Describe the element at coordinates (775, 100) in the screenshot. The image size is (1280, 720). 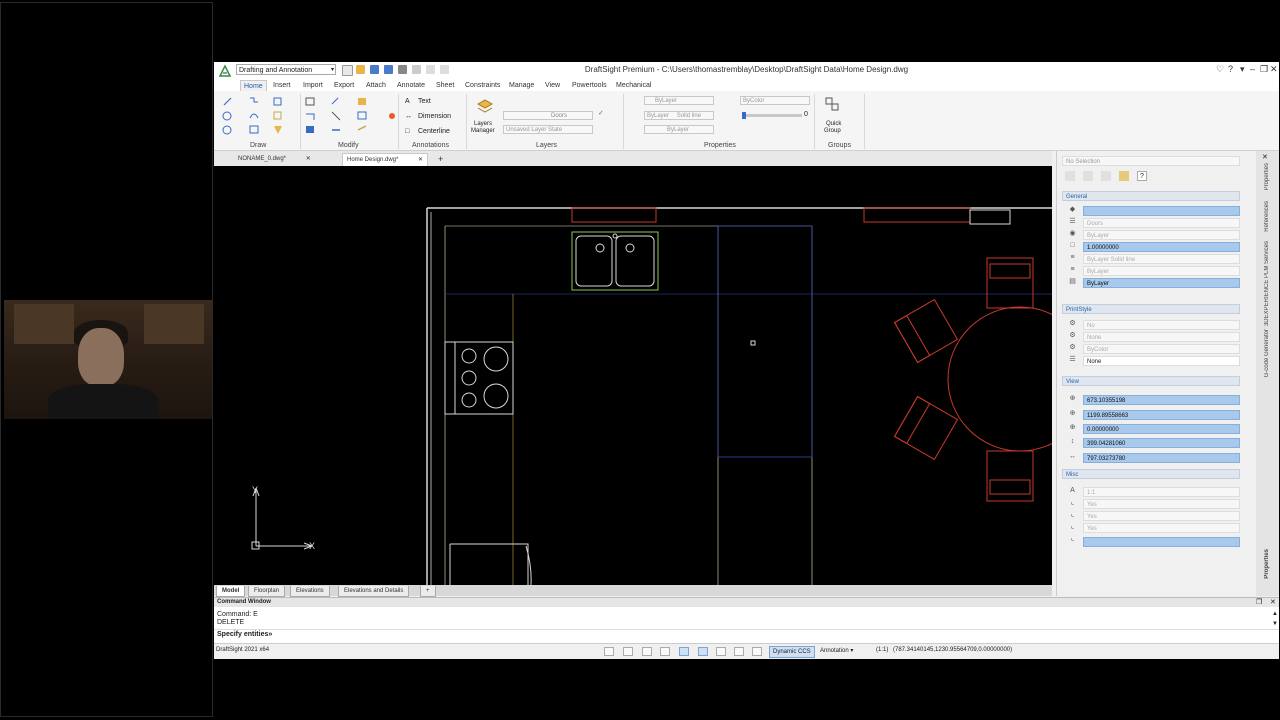
I see `print-style-select: ByColor` at that location.